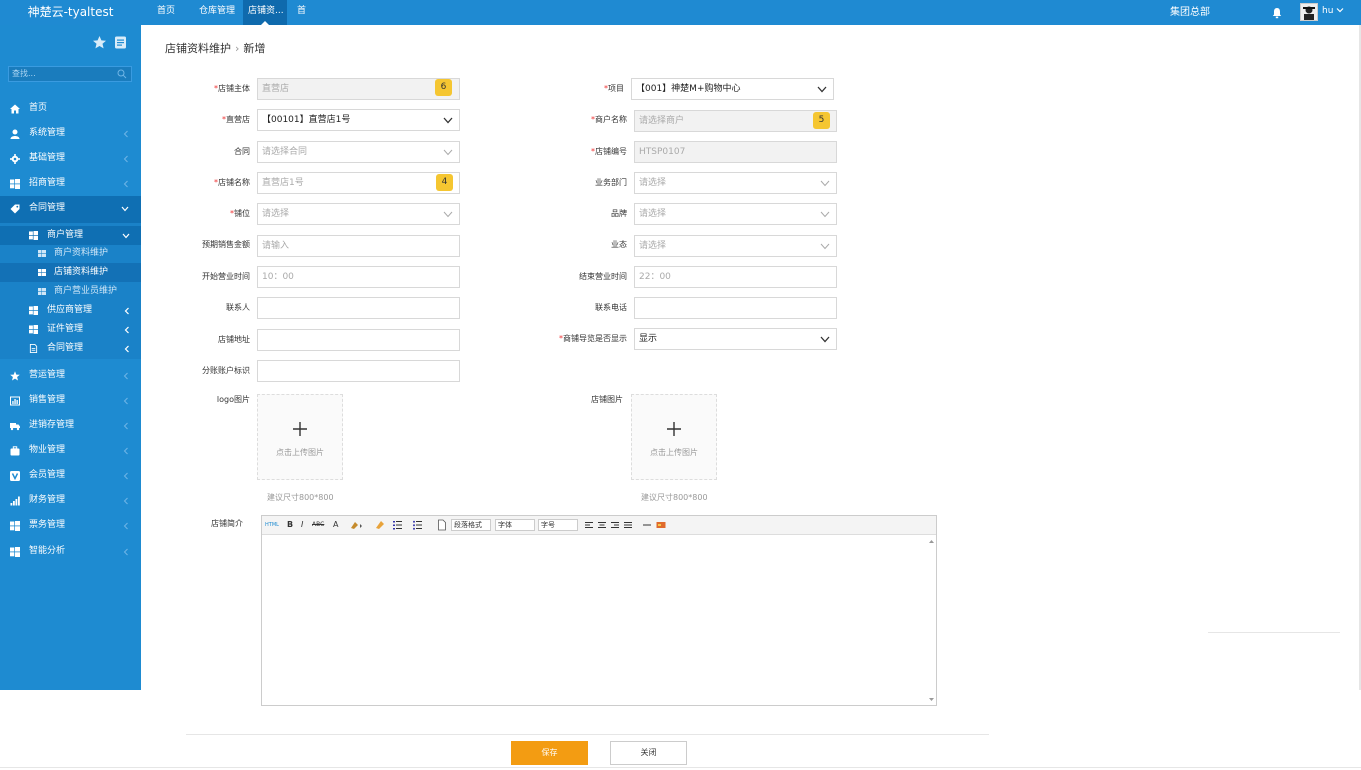  What do you see at coordinates (653, 214) in the screenshot?
I see `brand-placeholder: 请选择` at bounding box center [653, 214].